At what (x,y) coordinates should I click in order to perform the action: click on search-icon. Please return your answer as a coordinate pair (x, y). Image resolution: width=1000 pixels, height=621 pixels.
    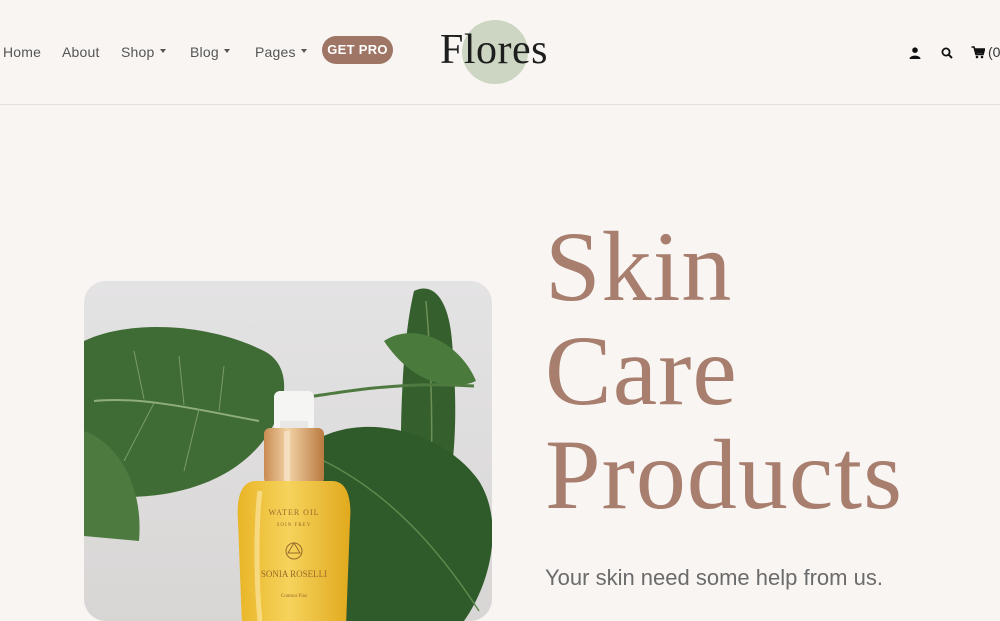
    Looking at the image, I should click on (947, 55).